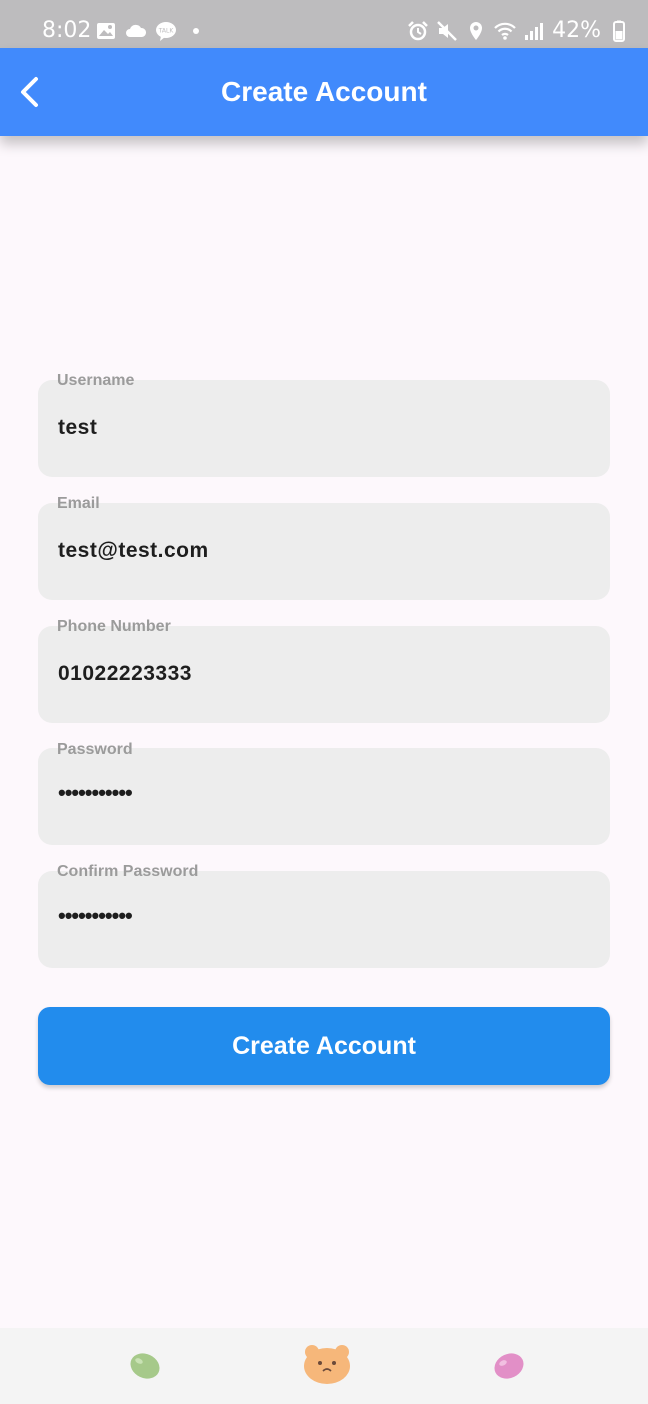 This screenshot has height=1404, width=648. Describe the element at coordinates (534, 31) in the screenshot. I see `signal-icon` at that location.